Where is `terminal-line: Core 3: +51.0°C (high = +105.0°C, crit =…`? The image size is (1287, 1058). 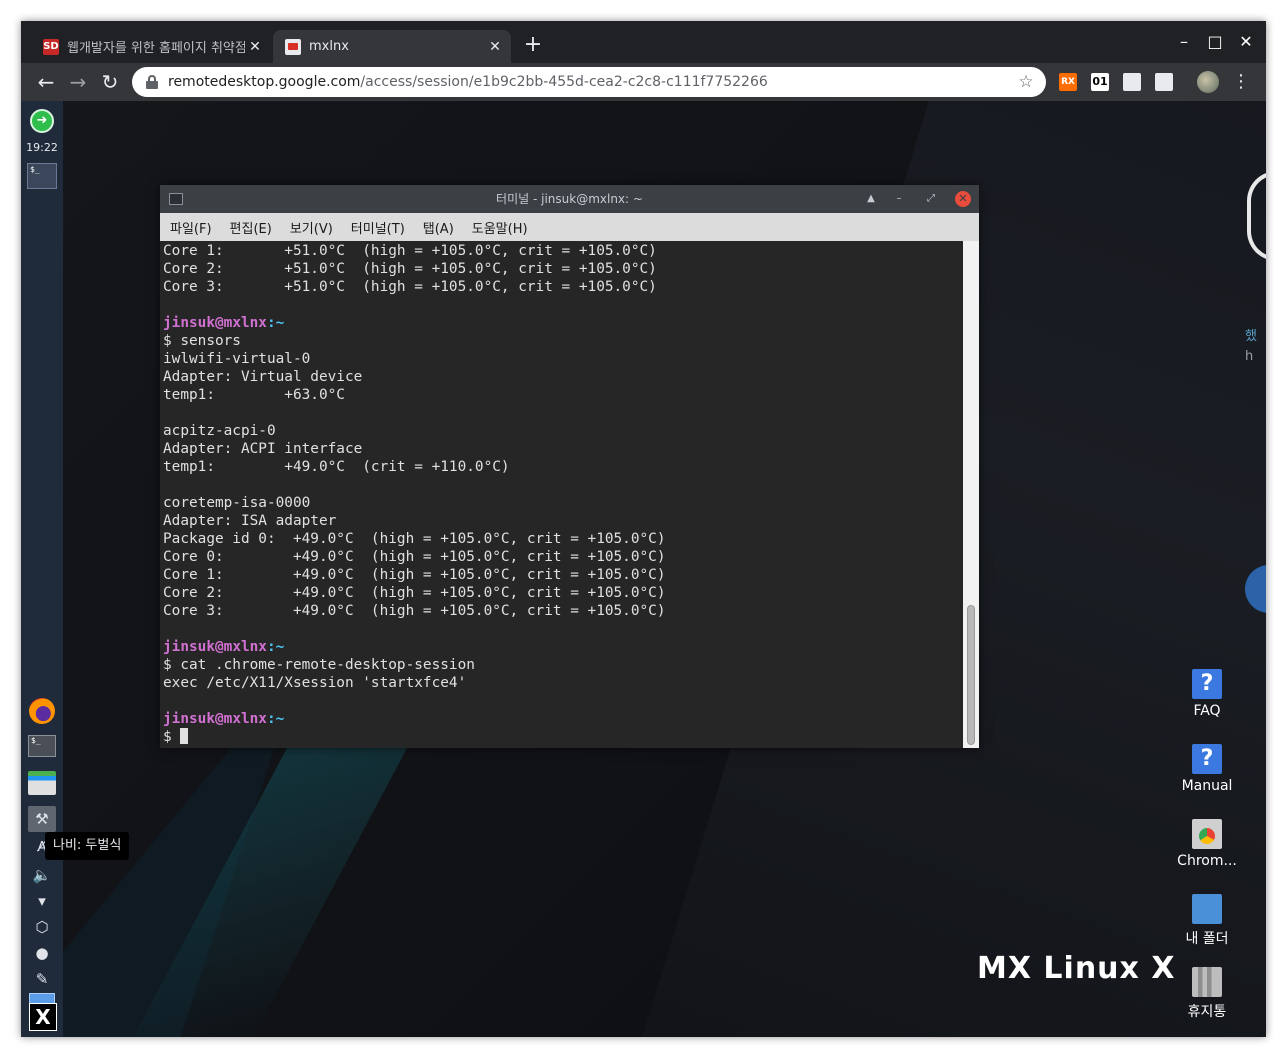
terminal-line: Core 3: +51.0°C (high = +105.0°C, crit =… is located at coordinates (410, 287).